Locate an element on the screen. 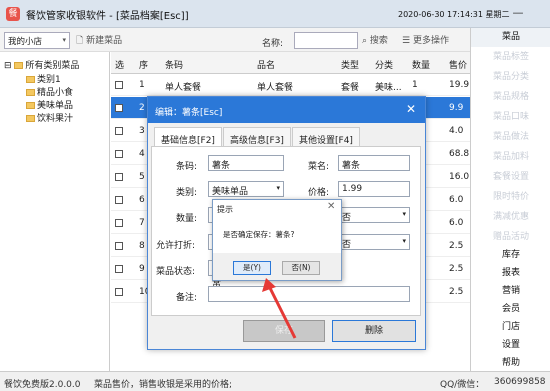 Image resolution: width=550 pixels, height=391 pixels. arrow-head is located at coordinates (269, 285).